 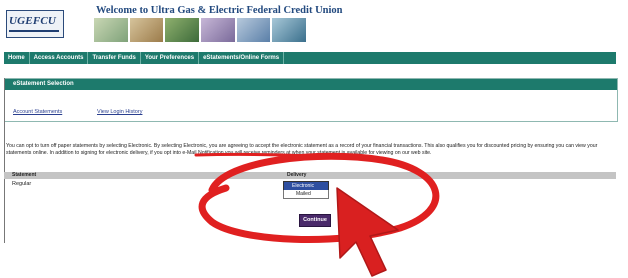 I want to click on highlight-ellipse, so click(x=319, y=197).